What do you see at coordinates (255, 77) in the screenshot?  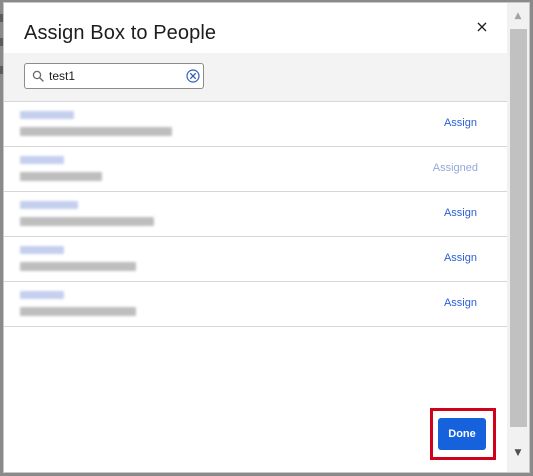 I see `search-bar-area` at bounding box center [255, 77].